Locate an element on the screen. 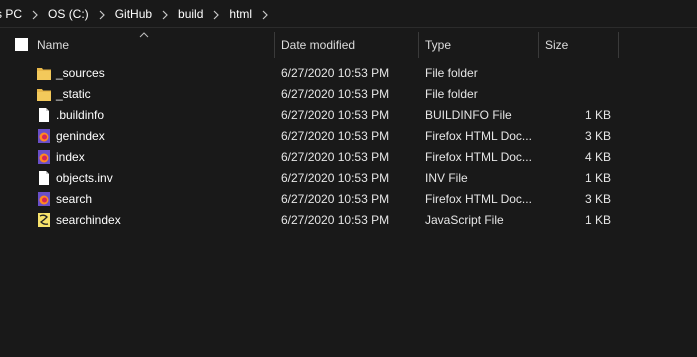  breadcrumb: s PC OS (C:) GitHub build html is located at coordinates (138, 14).